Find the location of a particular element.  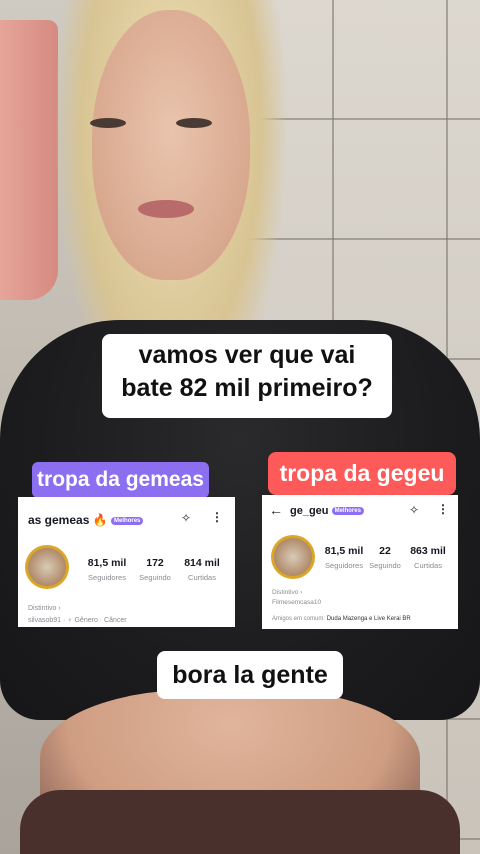

stat-likes: 863 mil Curtidas is located at coordinates (428, 557).